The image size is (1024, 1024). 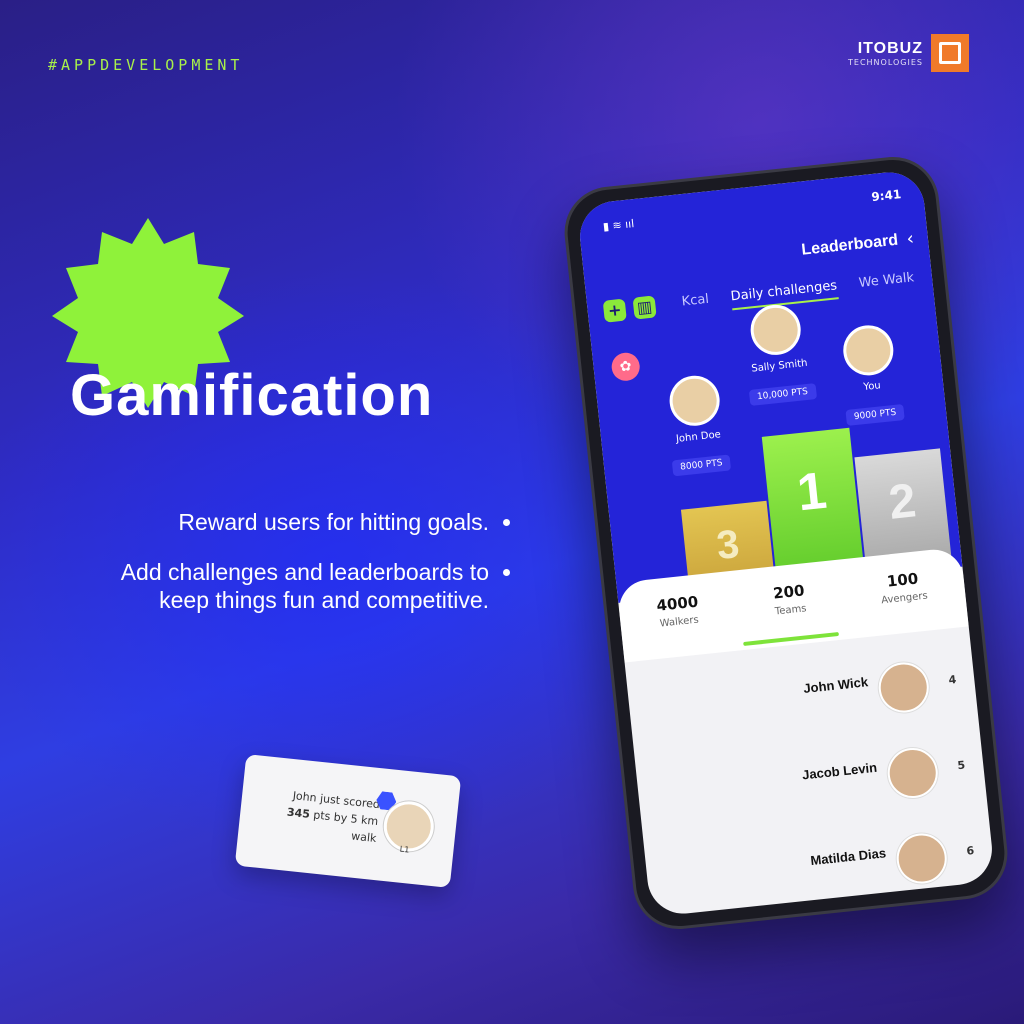 I want to click on level-label: L1, so click(x=404, y=849).